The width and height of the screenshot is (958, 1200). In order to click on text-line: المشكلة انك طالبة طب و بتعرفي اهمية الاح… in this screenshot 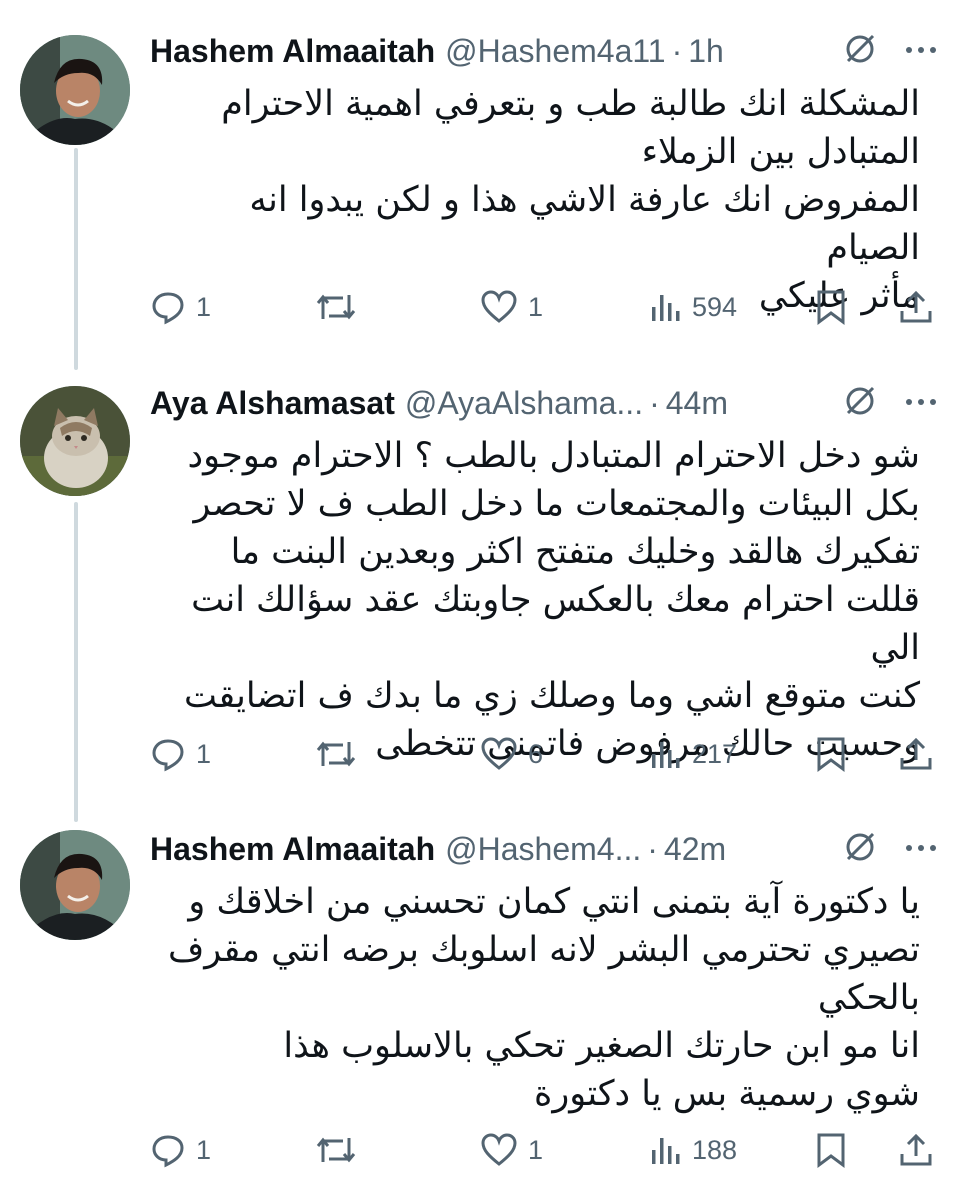, I will do `click(570, 104)`.